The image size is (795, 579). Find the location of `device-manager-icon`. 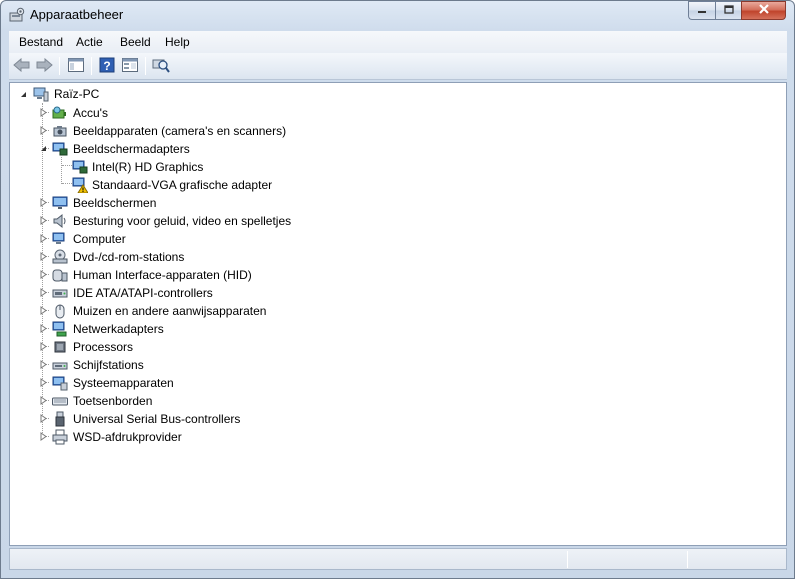

device-manager-icon is located at coordinates (17, 15).